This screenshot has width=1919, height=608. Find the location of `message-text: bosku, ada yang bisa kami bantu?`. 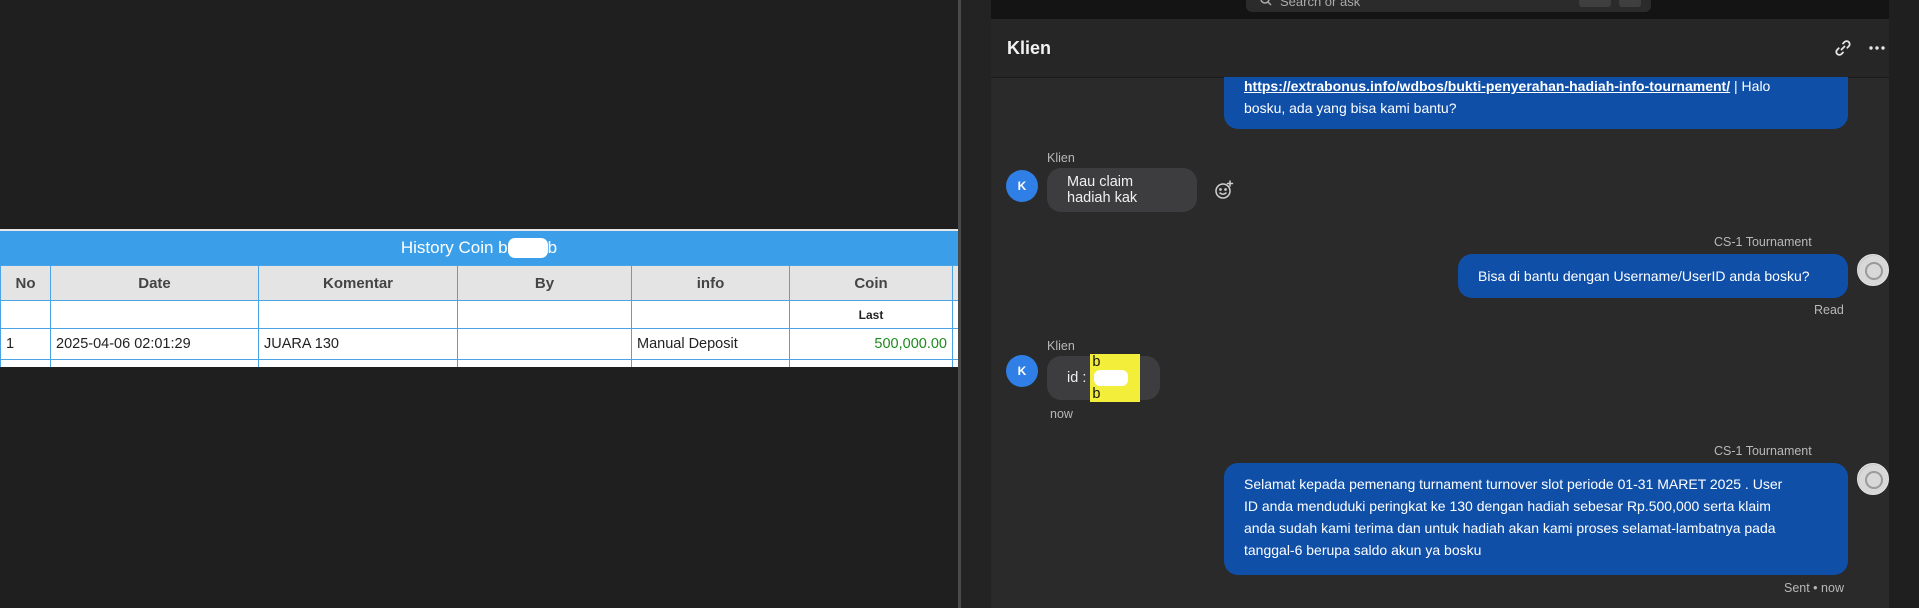

message-text: bosku, ada yang bisa kami bantu? is located at coordinates (1350, 108).